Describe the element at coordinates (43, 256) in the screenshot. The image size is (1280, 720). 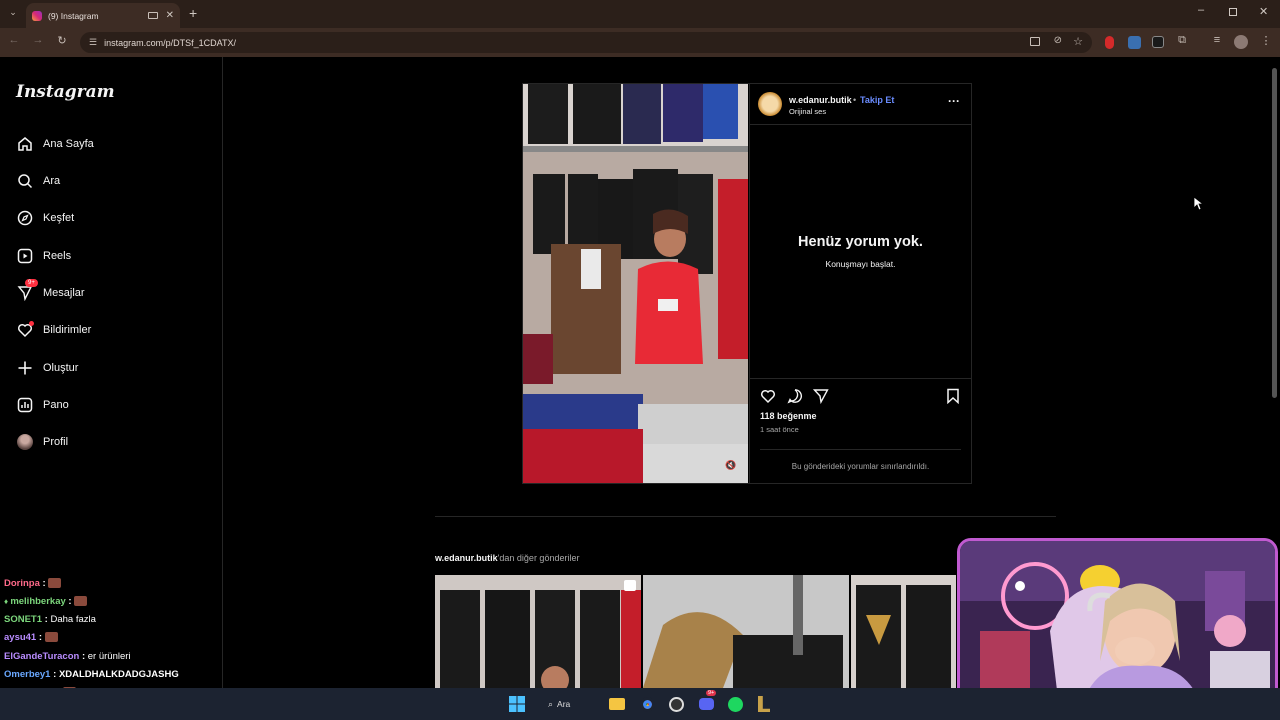
I see `nav-reels: Reels` at that location.